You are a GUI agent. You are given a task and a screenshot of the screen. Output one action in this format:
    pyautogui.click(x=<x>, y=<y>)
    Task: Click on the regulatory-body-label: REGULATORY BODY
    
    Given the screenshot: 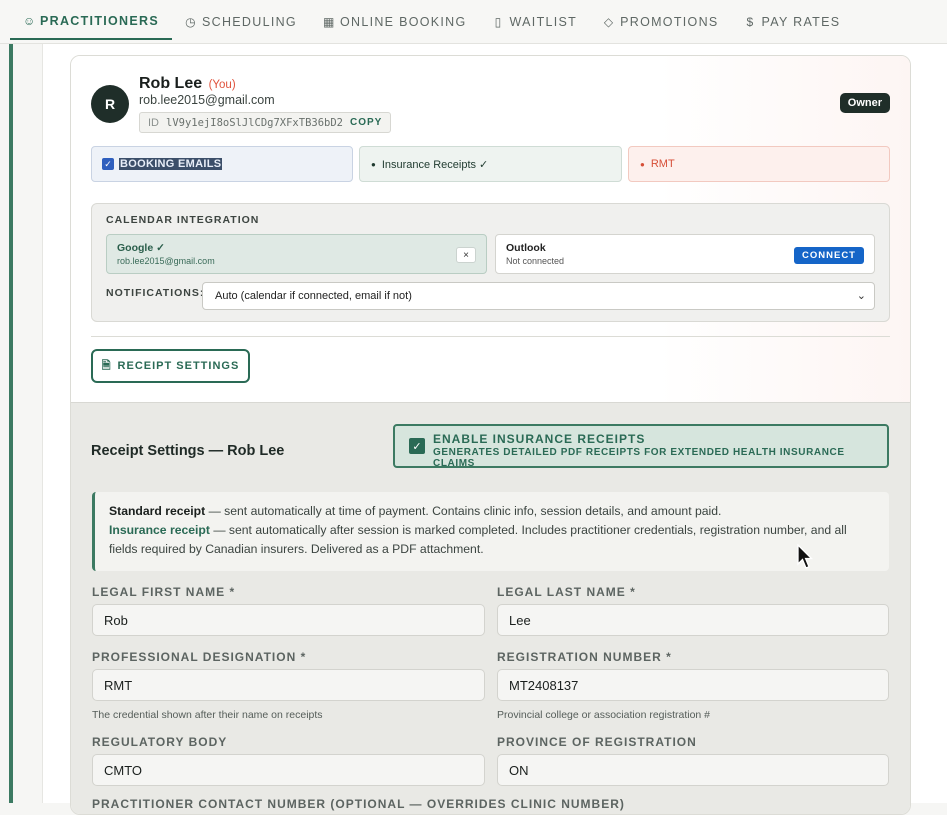 What is the action you would take?
    pyautogui.click(x=160, y=742)
    